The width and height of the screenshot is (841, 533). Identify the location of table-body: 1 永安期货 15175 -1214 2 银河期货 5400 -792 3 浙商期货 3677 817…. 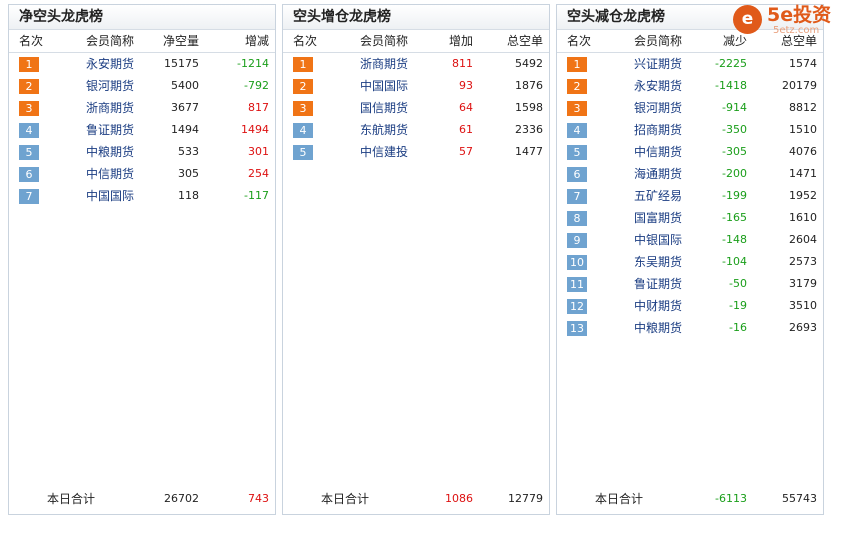
(142, 130).